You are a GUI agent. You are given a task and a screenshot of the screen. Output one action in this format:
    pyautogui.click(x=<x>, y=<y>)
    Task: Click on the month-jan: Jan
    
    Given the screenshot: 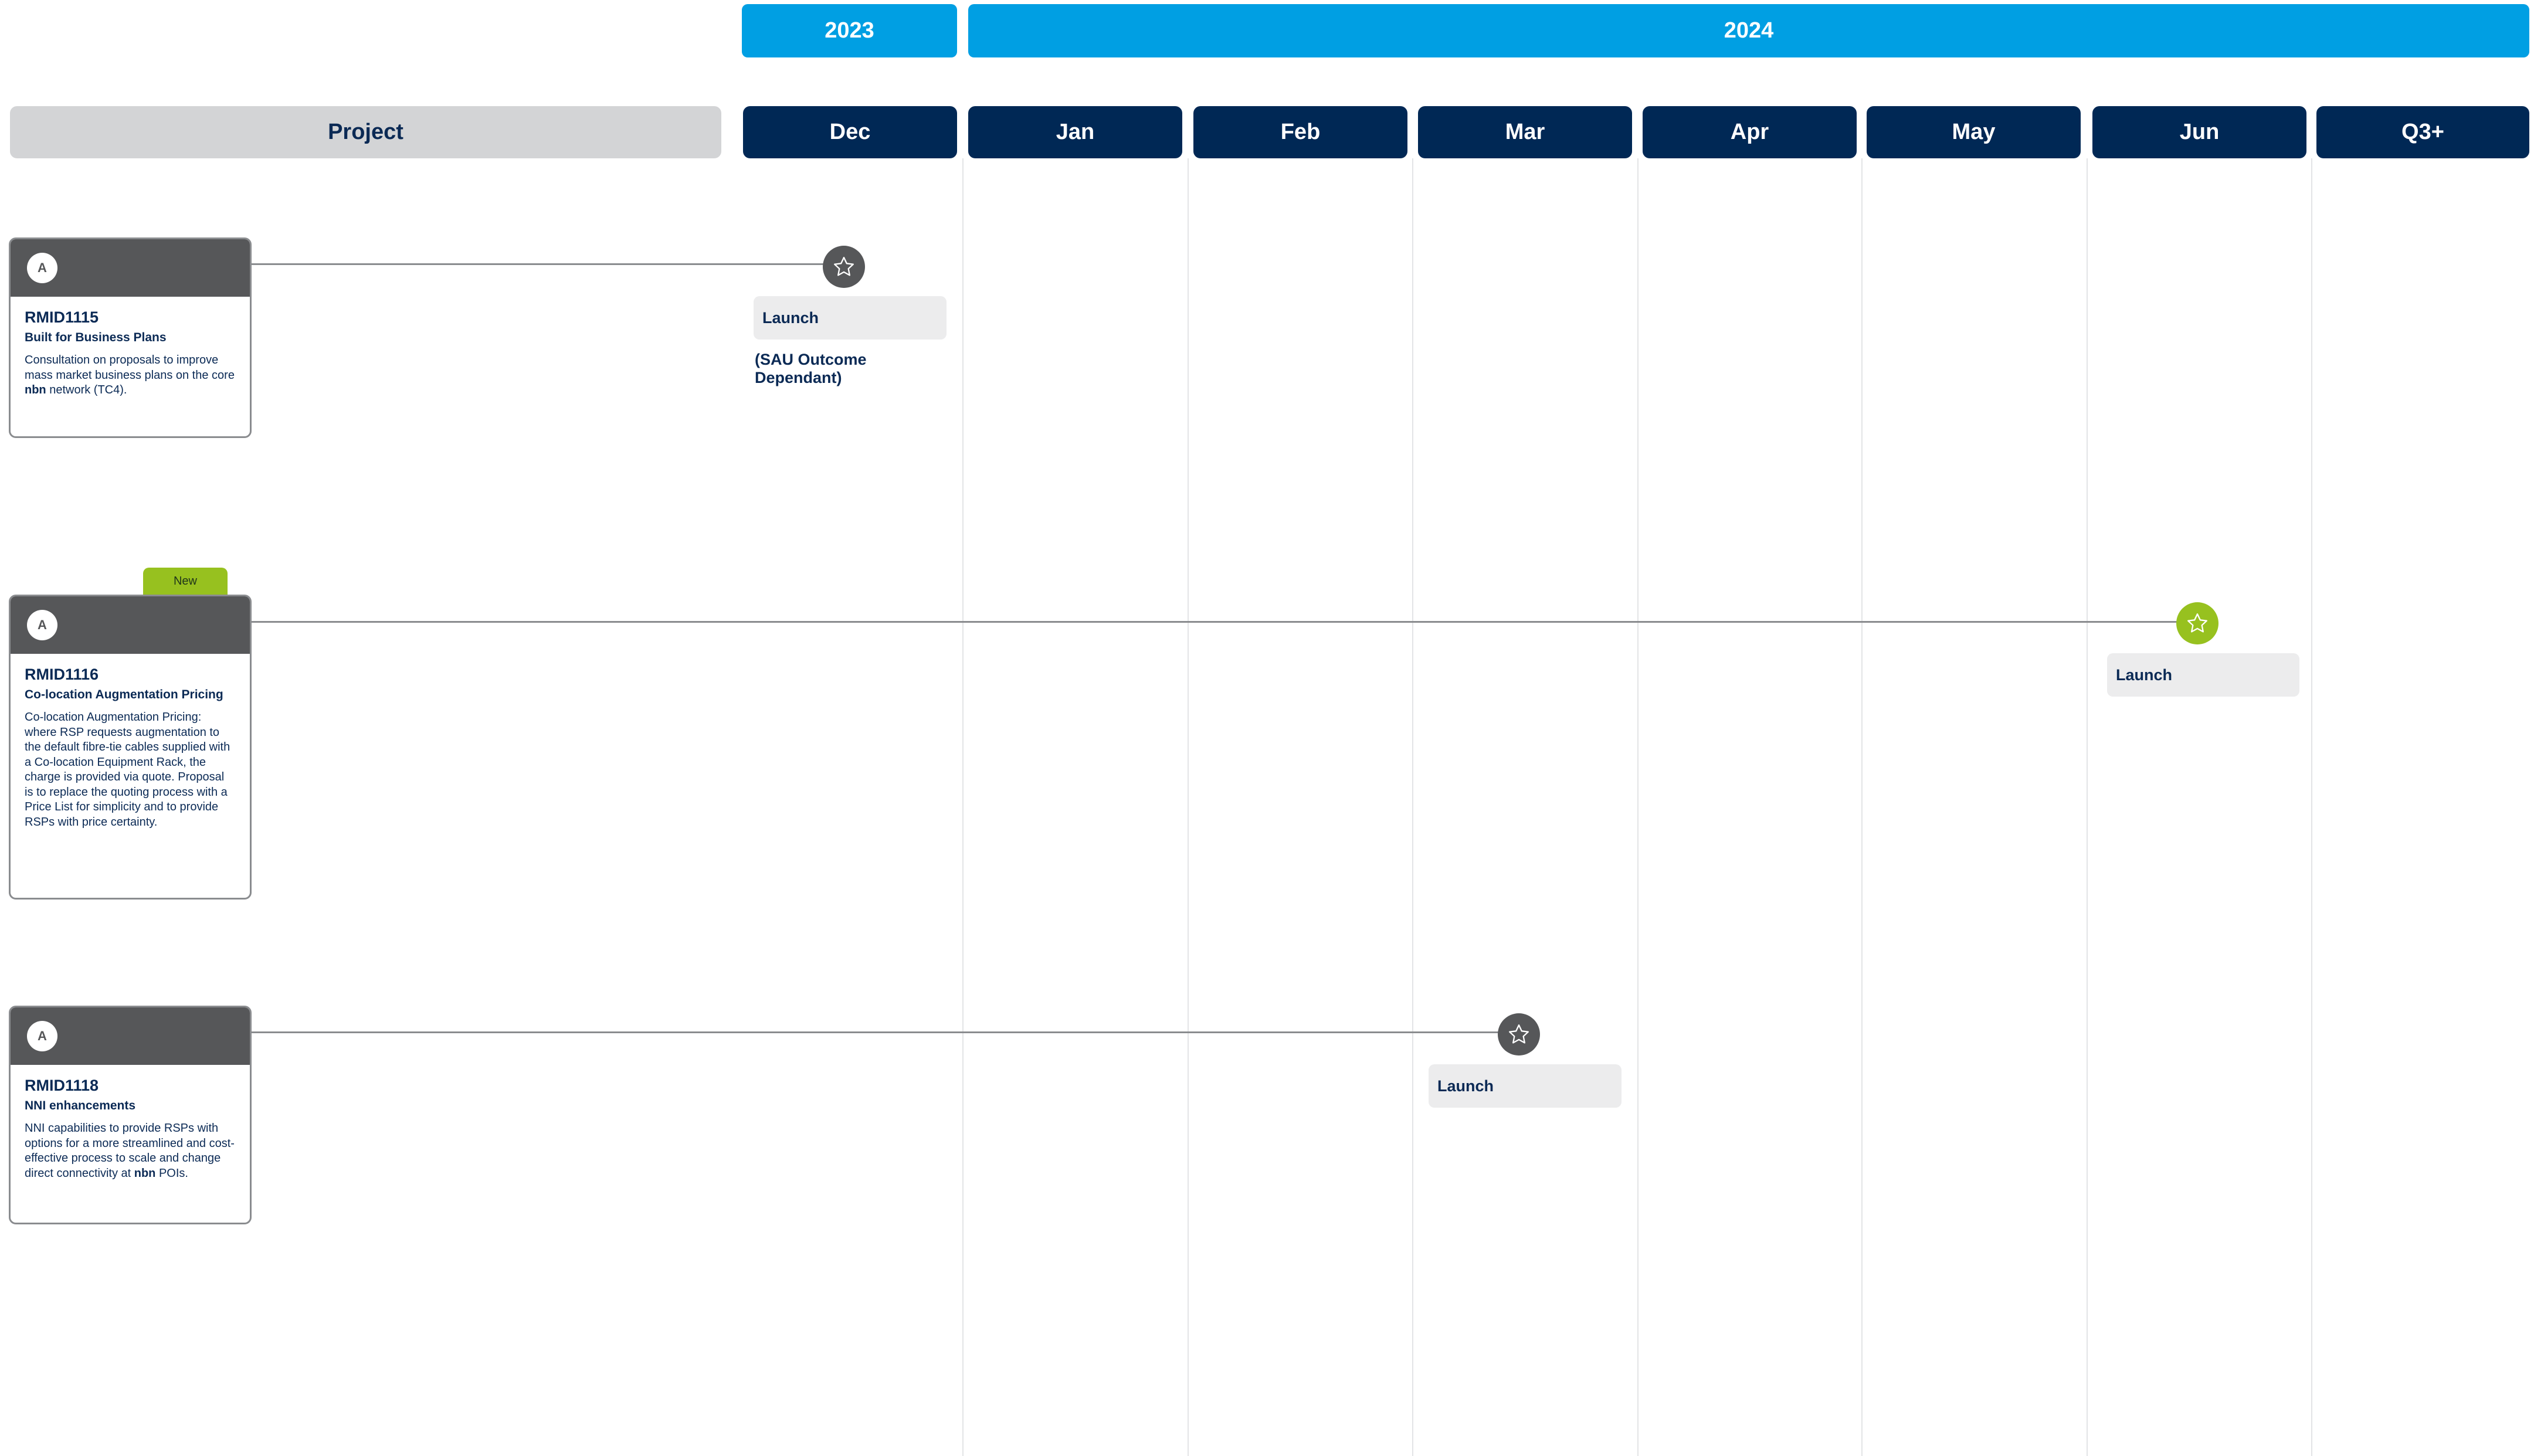 What is the action you would take?
    pyautogui.click(x=1075, y=132)
    